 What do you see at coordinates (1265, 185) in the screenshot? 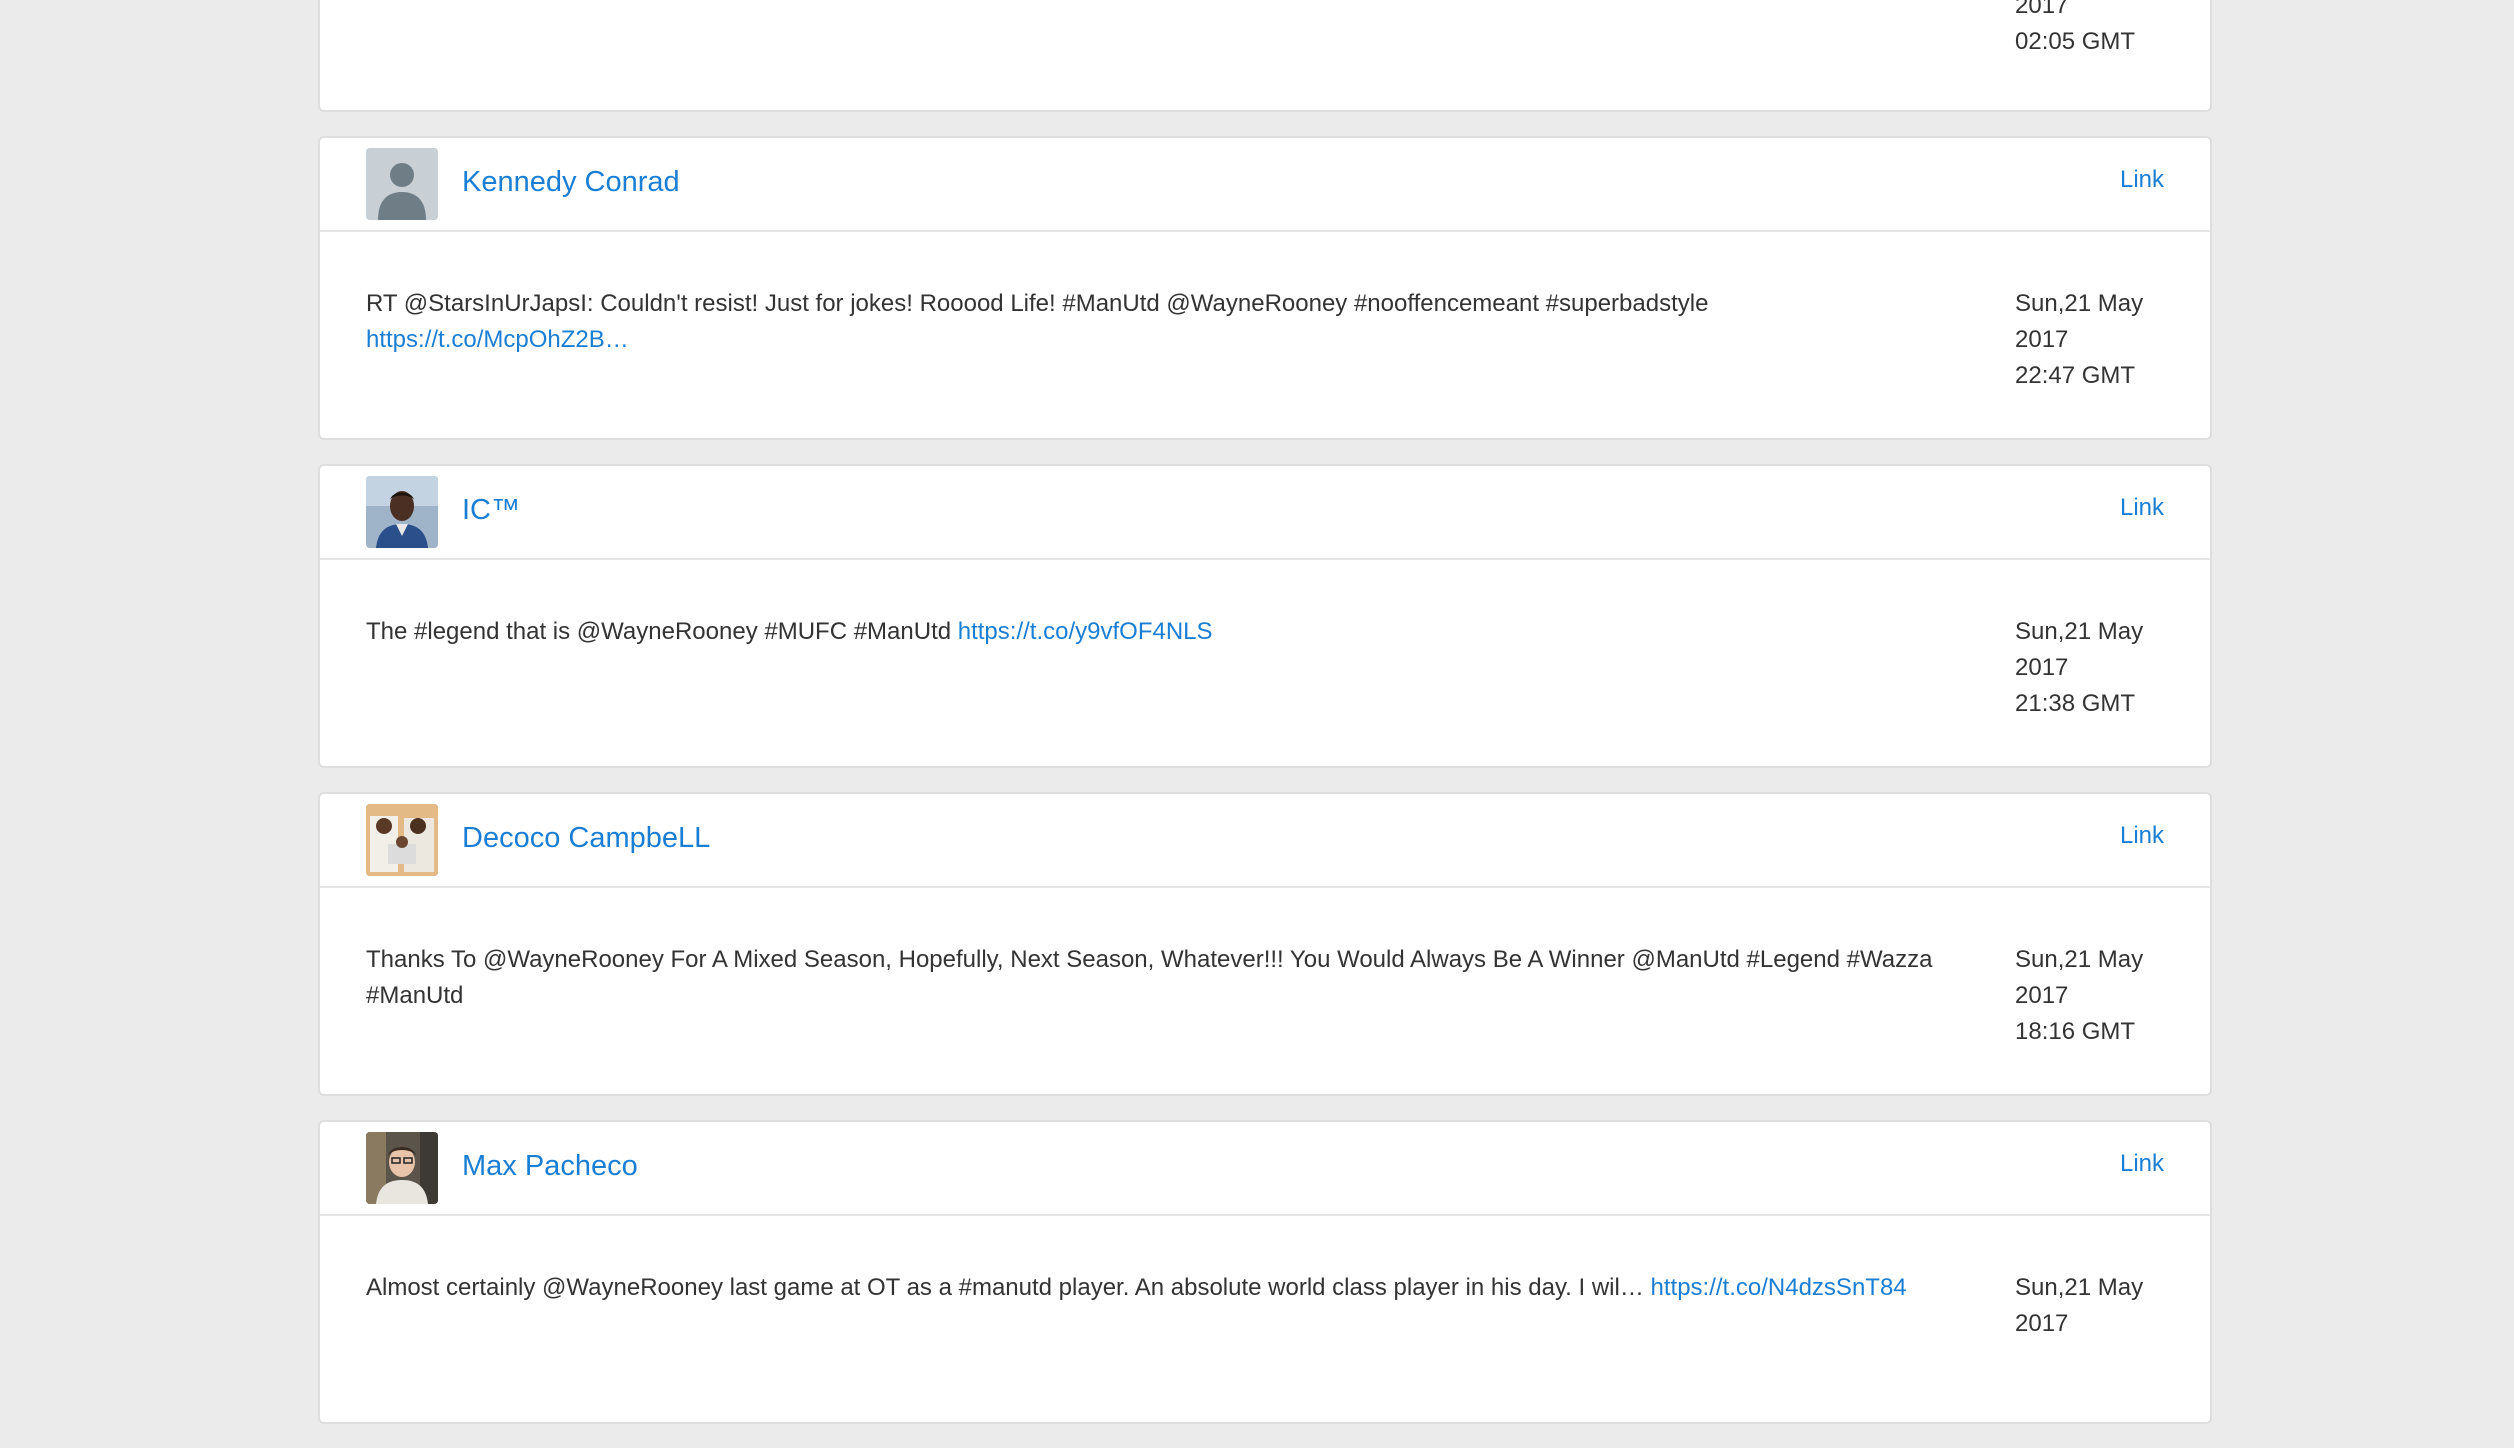
I see `tweet-card-header: Kennedy Conrad Link` at bounding box center [1265, 185].